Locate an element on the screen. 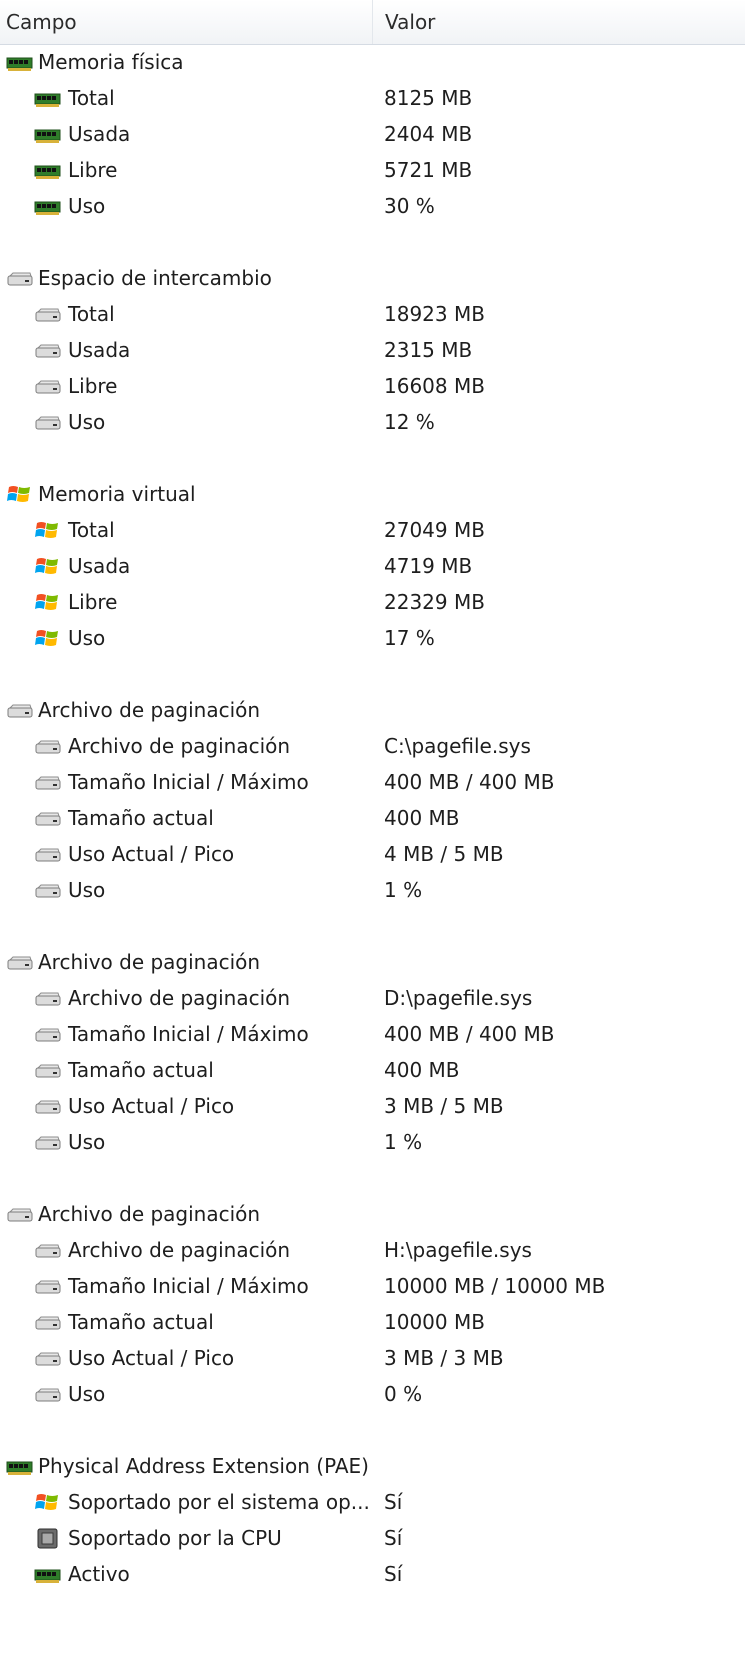 Image resolution: width=745 pixels, height=1674 pixels. table-row: Archivo de paginación D:\pagefile.sys is located at coordinates (372, 998).